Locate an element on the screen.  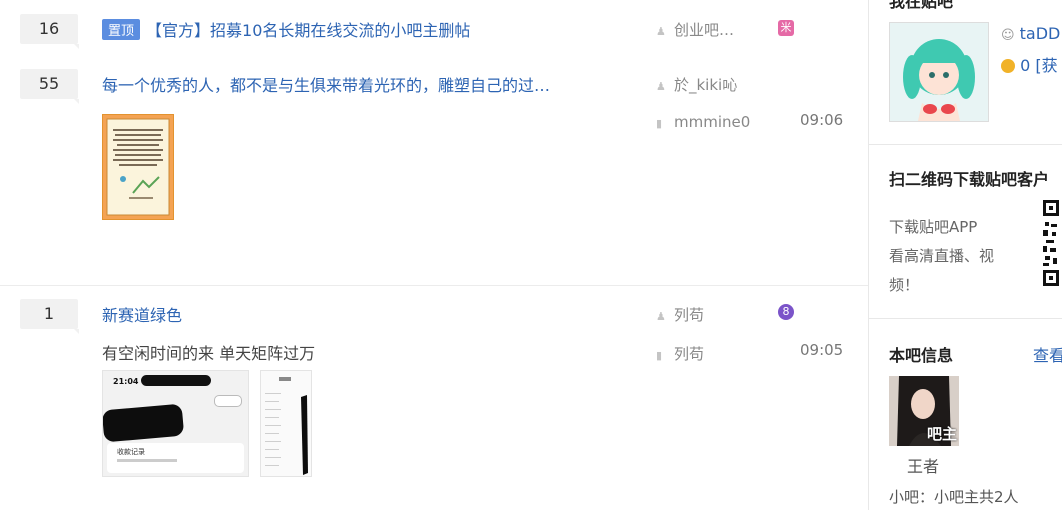
thread-author: ♟ 列苟 is located at coordinates (680, 314).